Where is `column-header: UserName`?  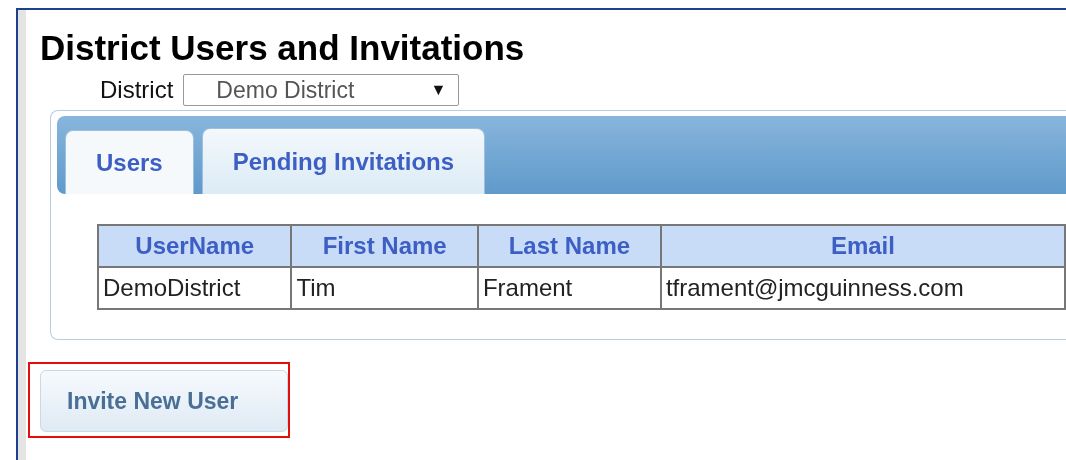
column-header: UserName is located at coordinates (195, 246).